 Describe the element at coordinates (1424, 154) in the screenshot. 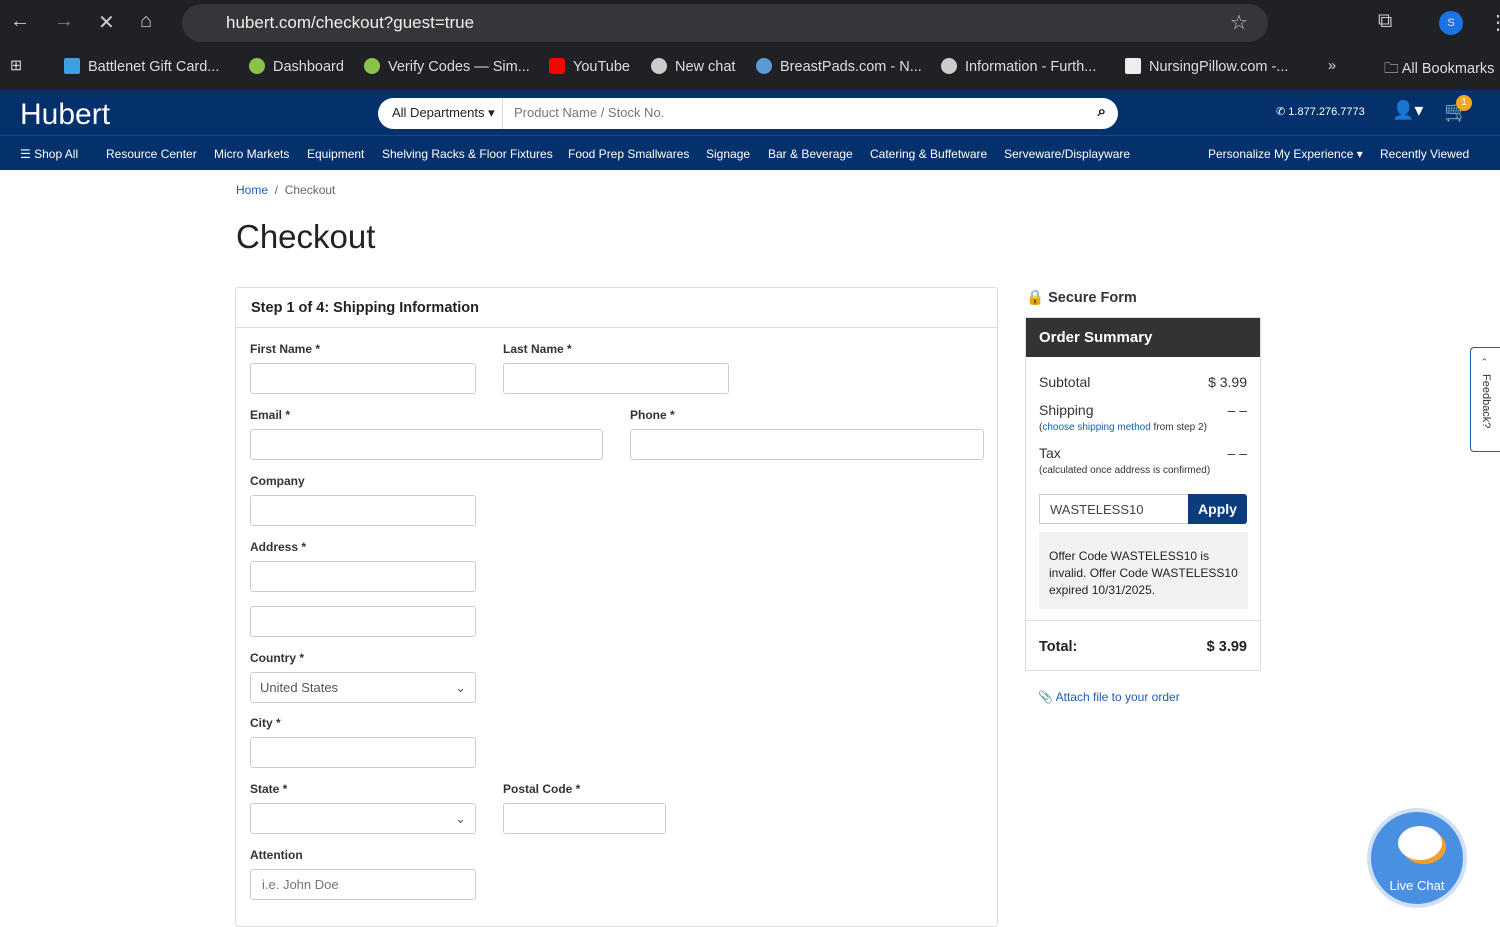

I see `nav-recently-viewed: Recently Viewed` at that location.